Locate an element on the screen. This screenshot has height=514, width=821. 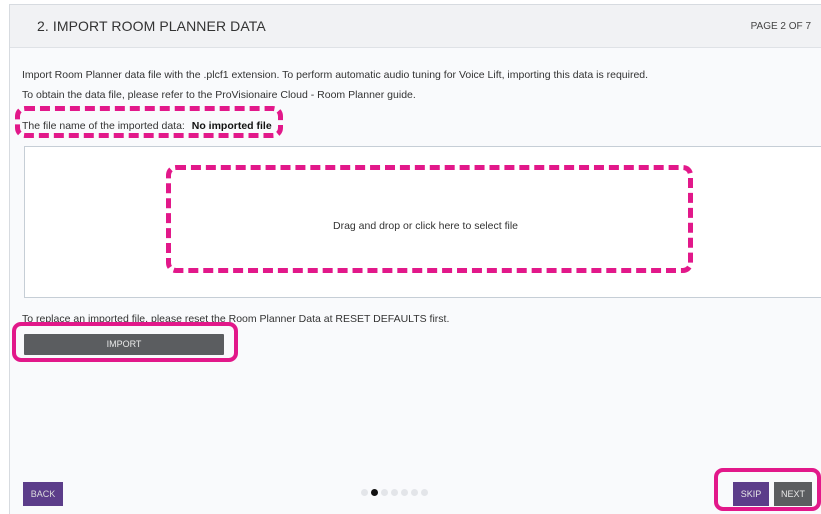
back-button: BACK is located at coordinates (43, 494).